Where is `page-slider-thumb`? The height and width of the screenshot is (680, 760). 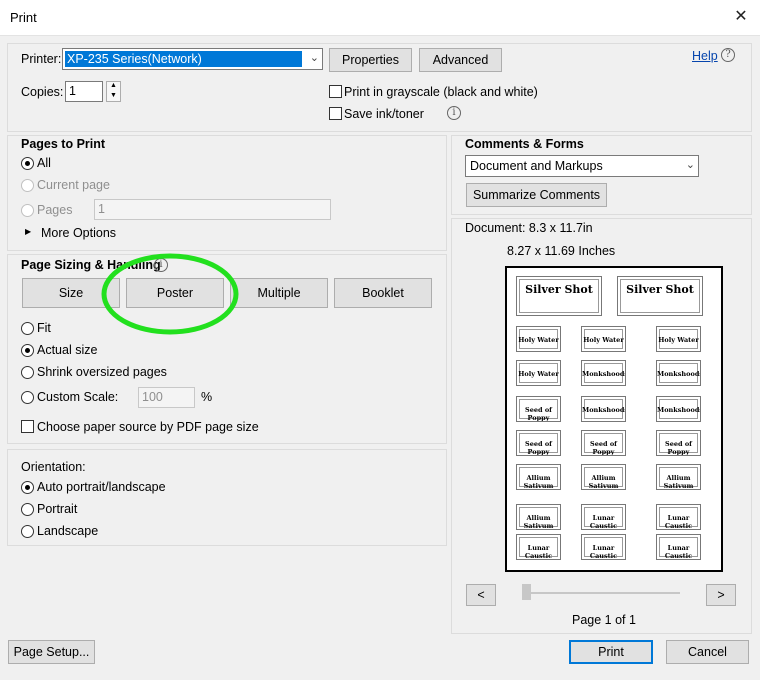
page-slider-thumb is located at coordinates (526, 592).